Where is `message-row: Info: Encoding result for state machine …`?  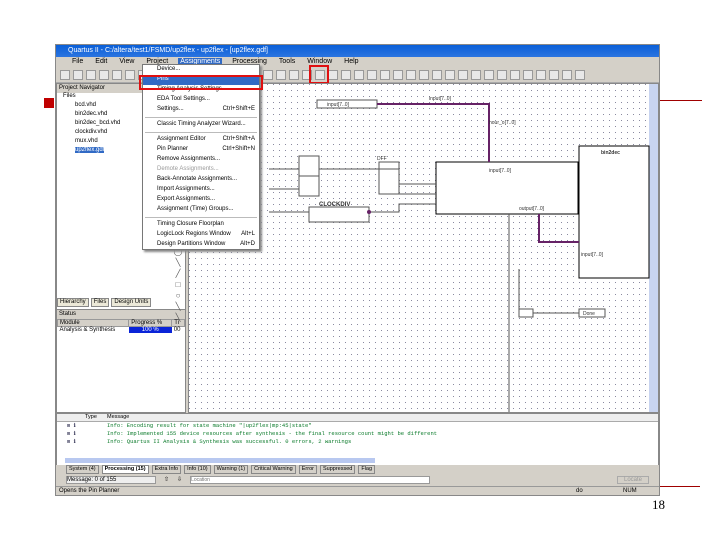
message-row: Info: Encoding result for state machine … is located at coordinates (357, 426).